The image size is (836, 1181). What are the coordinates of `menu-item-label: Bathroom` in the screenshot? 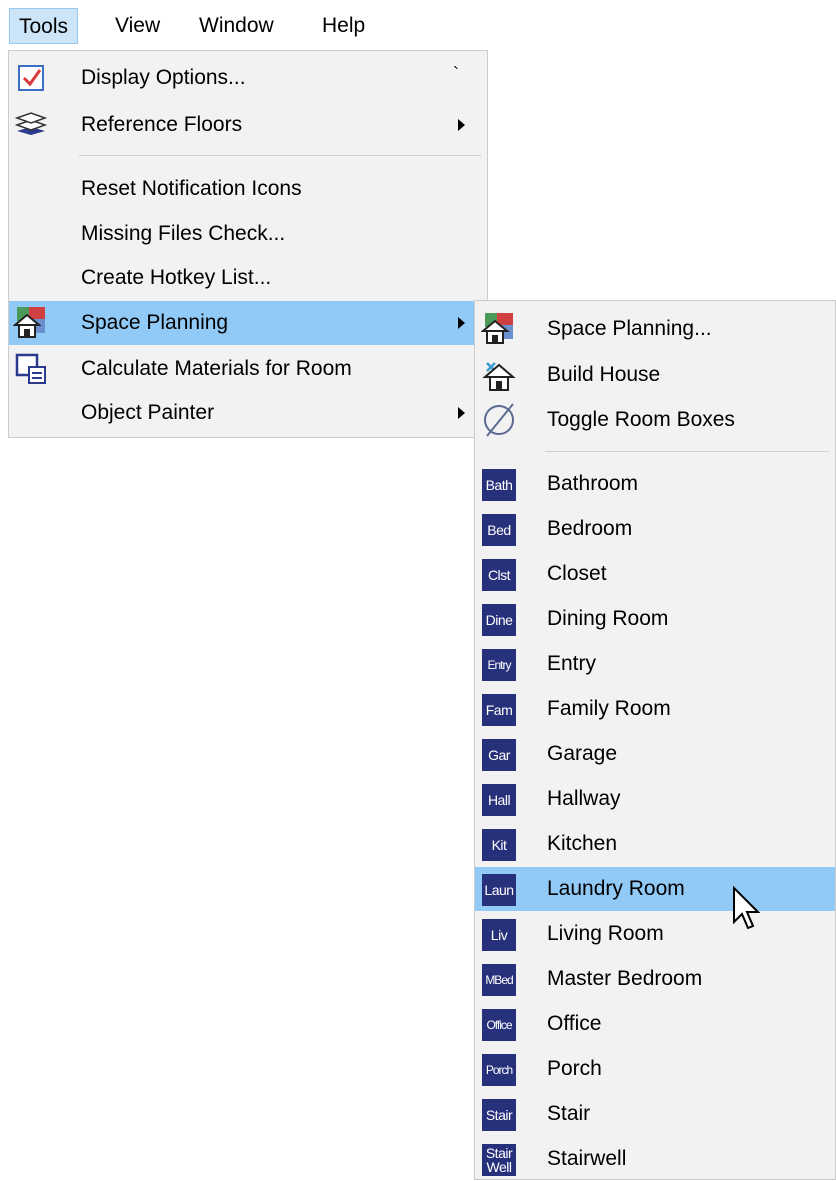 It's located at (593, 483).